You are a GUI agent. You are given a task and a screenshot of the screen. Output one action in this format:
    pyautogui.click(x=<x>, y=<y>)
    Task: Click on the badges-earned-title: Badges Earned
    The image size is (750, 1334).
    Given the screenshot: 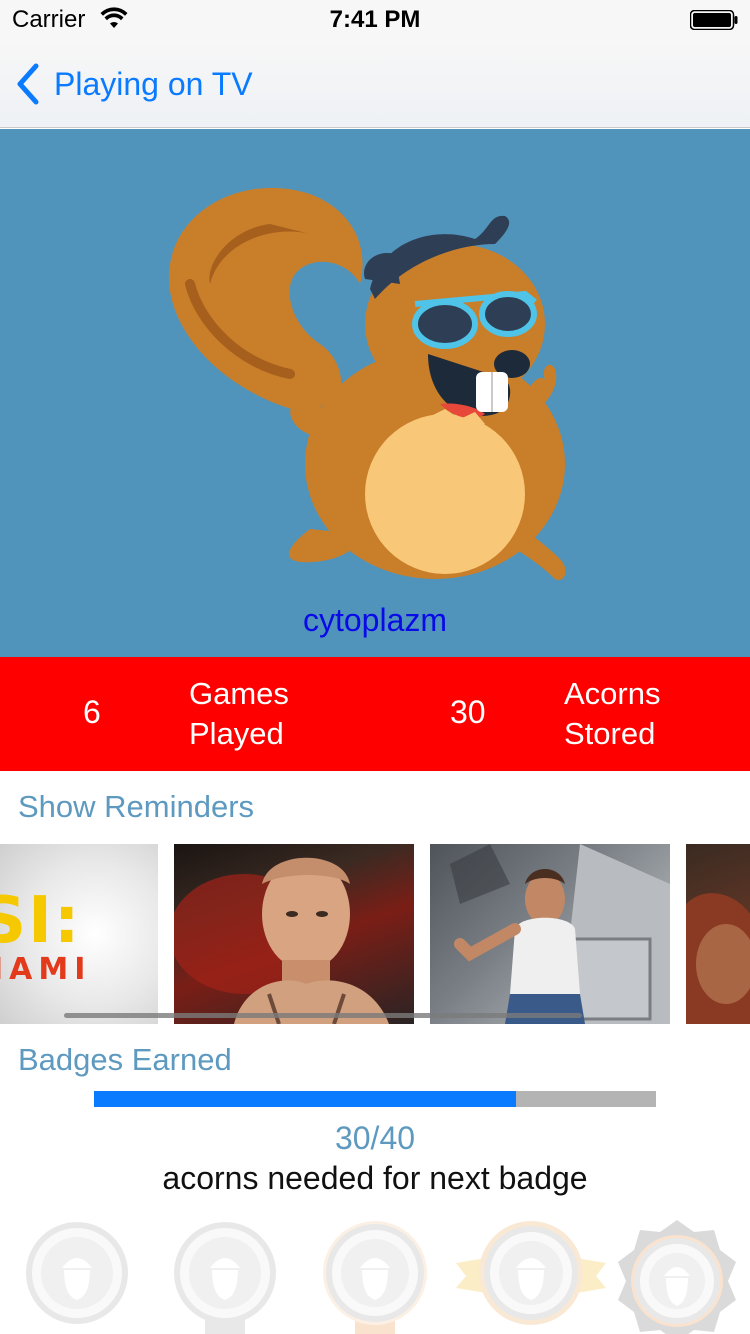 What is the action you would take?
    pyautogui.click(x=125, y=1059)
    